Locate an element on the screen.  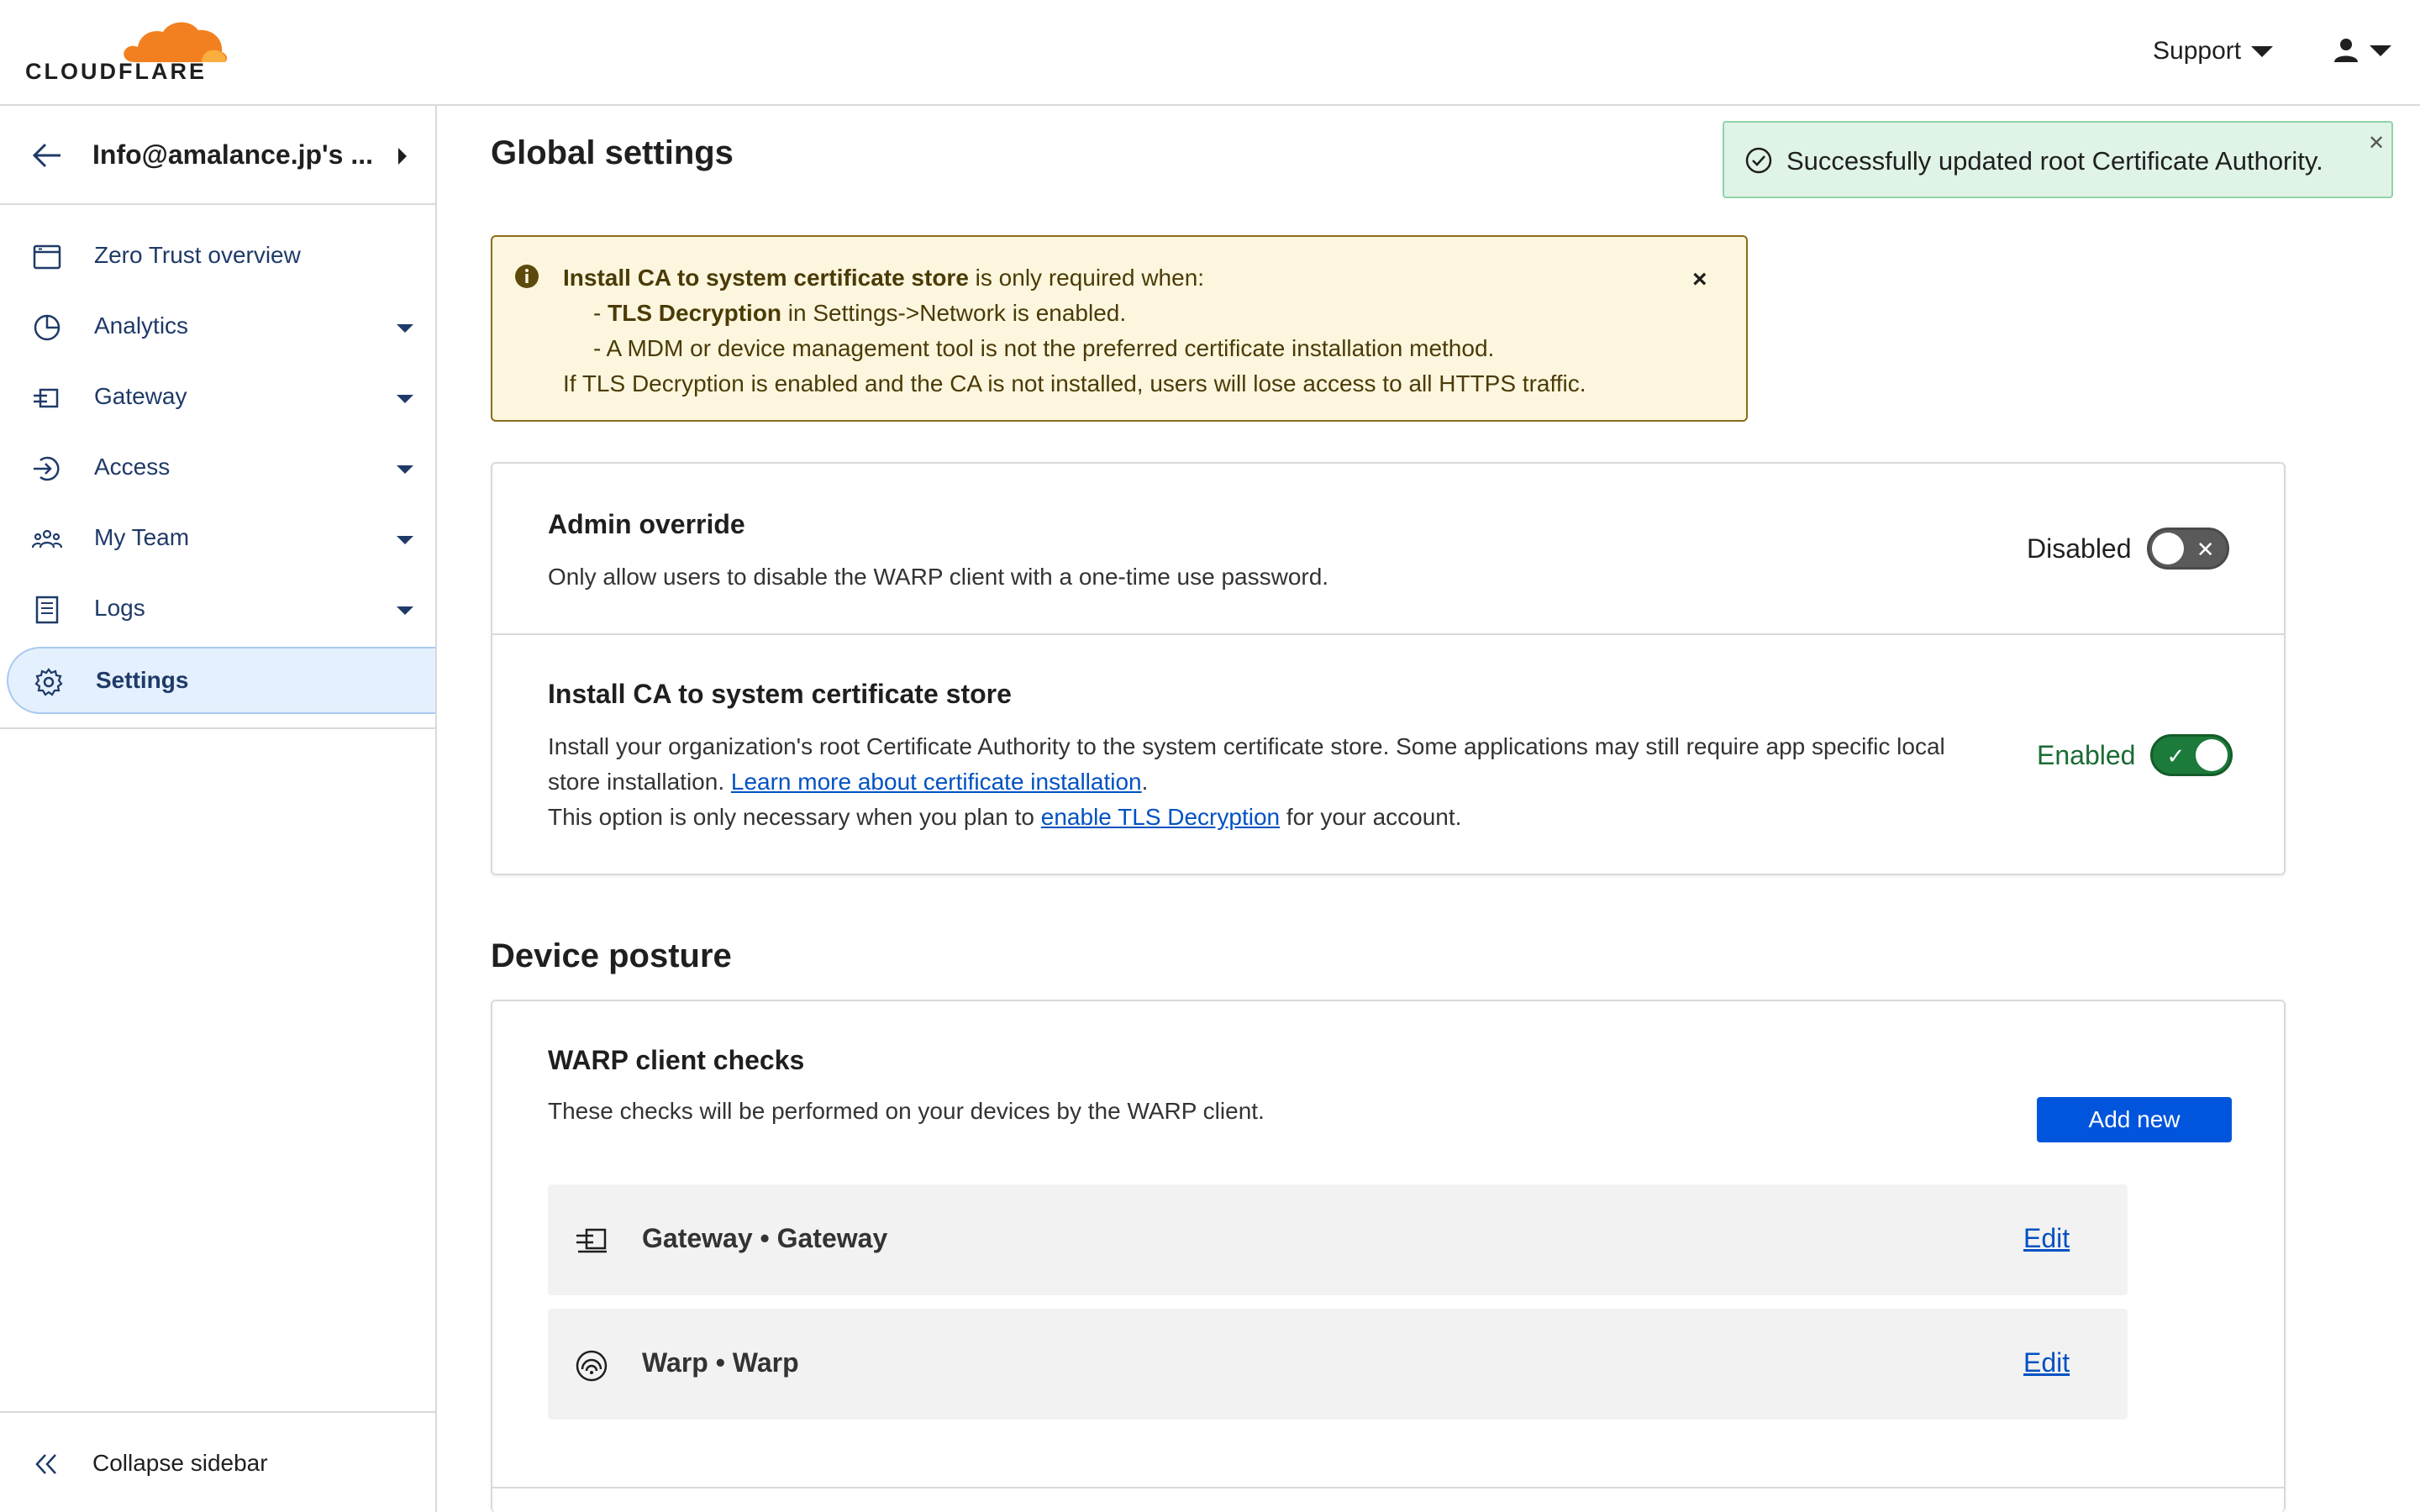
enable-tls-decryption-link: enable TLS Decryption is located at coordinates (1161, 817).